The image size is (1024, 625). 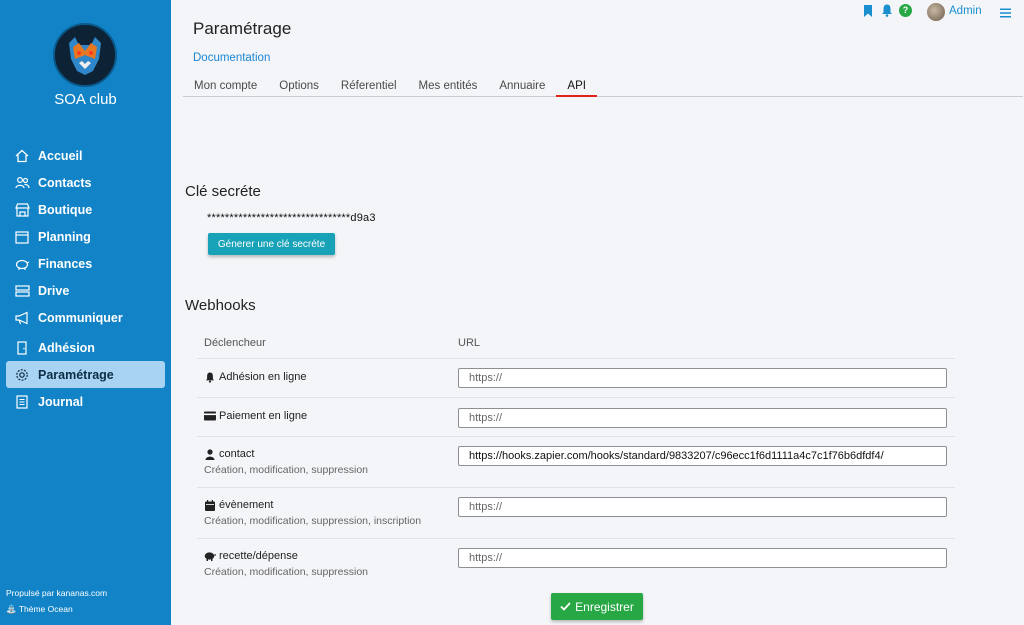 I want to click on sidebar-item-label: Communiquer, so click(x=80, y=317).